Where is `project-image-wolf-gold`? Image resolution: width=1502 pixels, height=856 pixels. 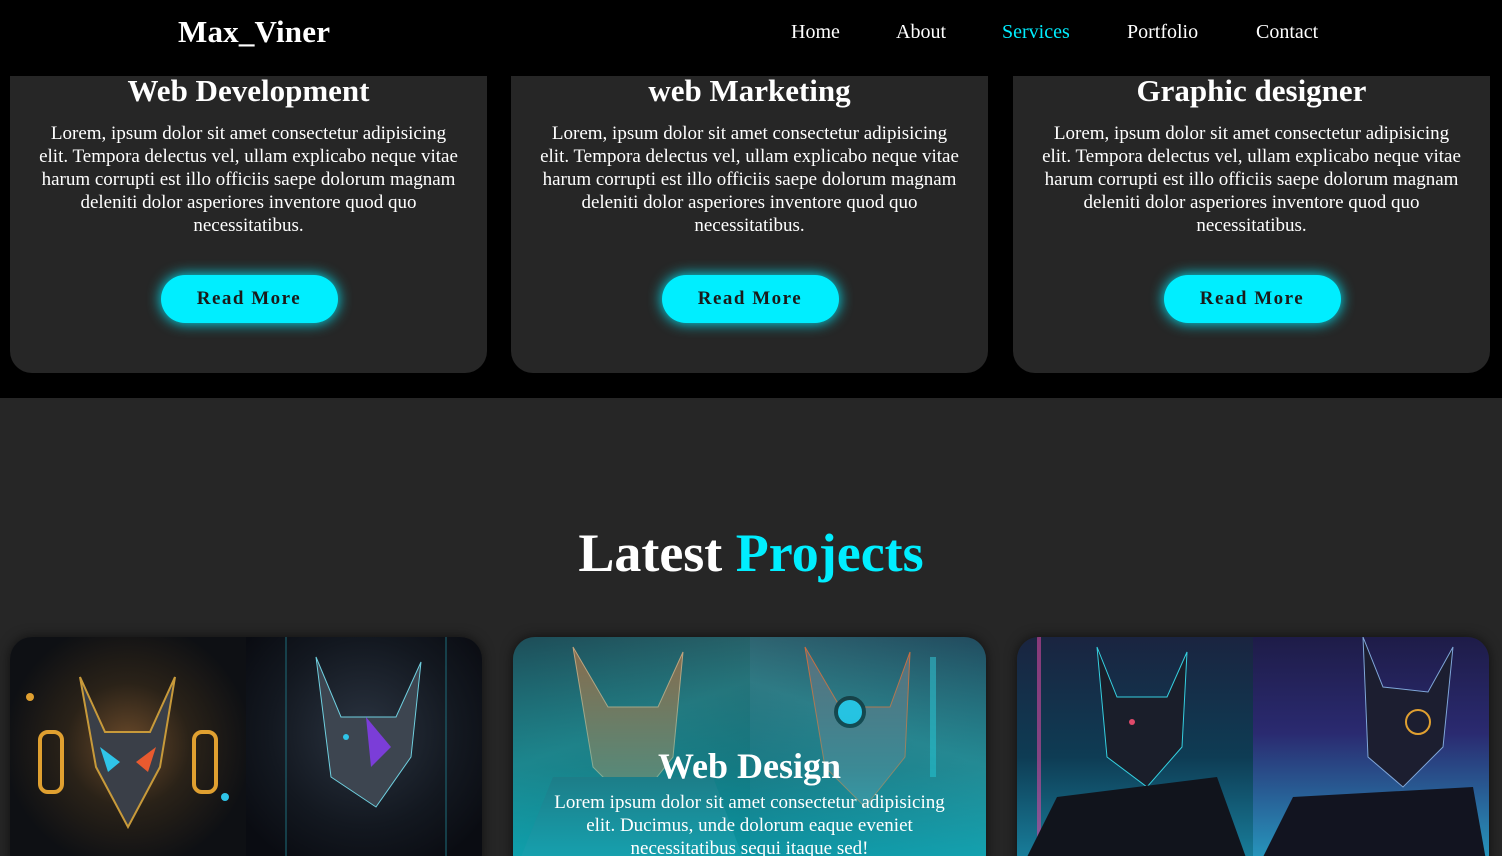
project-image-wolf-gold is located at coordinates (128, 746).